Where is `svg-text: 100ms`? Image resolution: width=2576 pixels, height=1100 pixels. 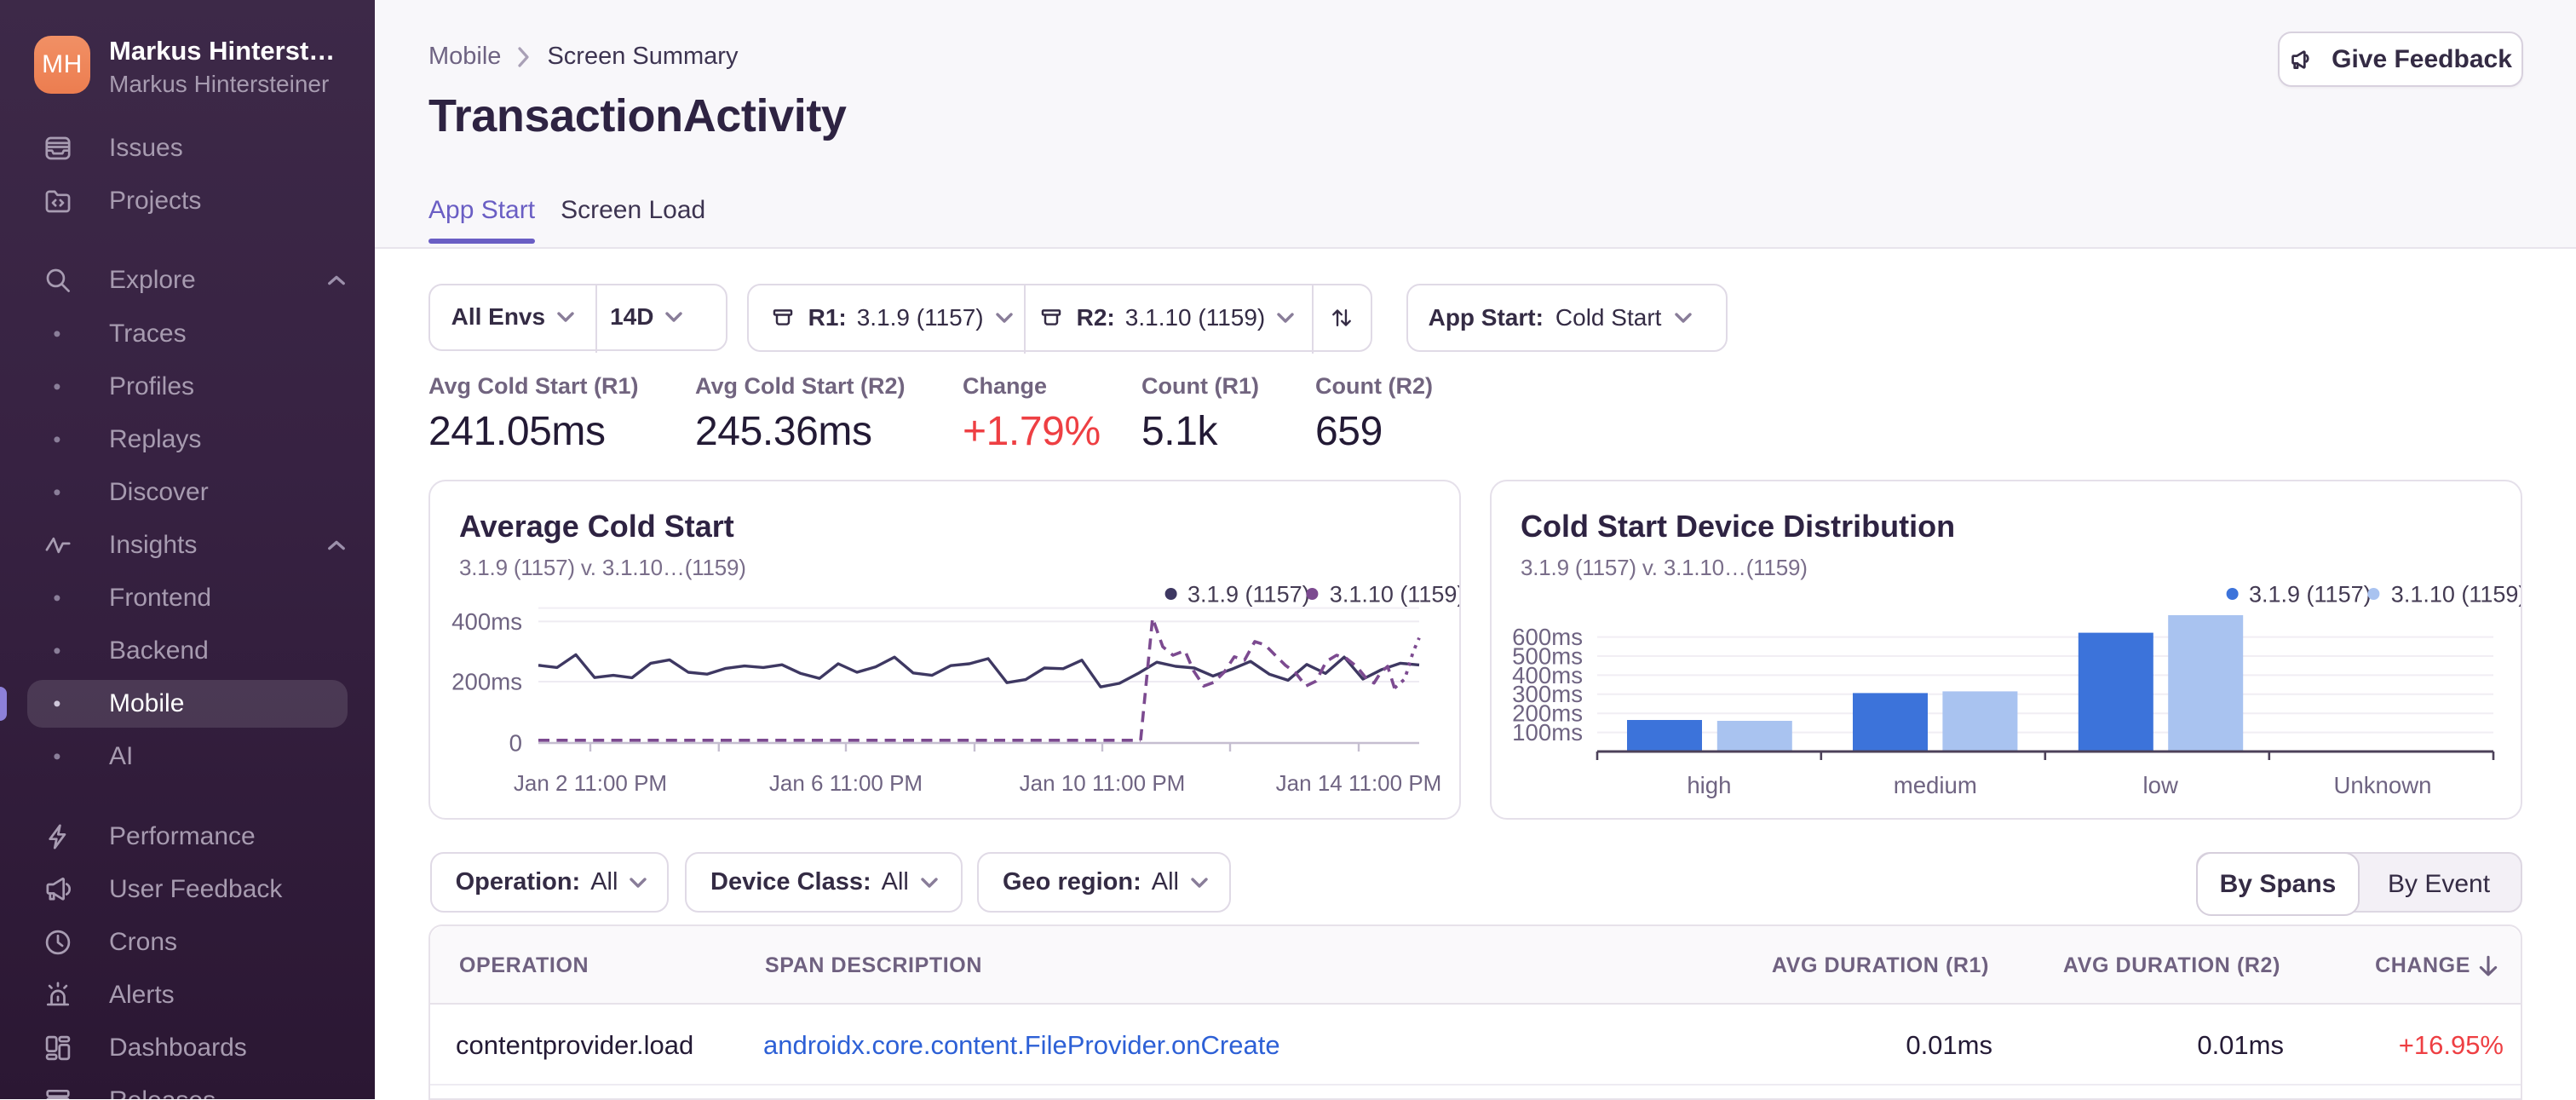
svg-text: 100ms is located at coordinates (1548, 732).